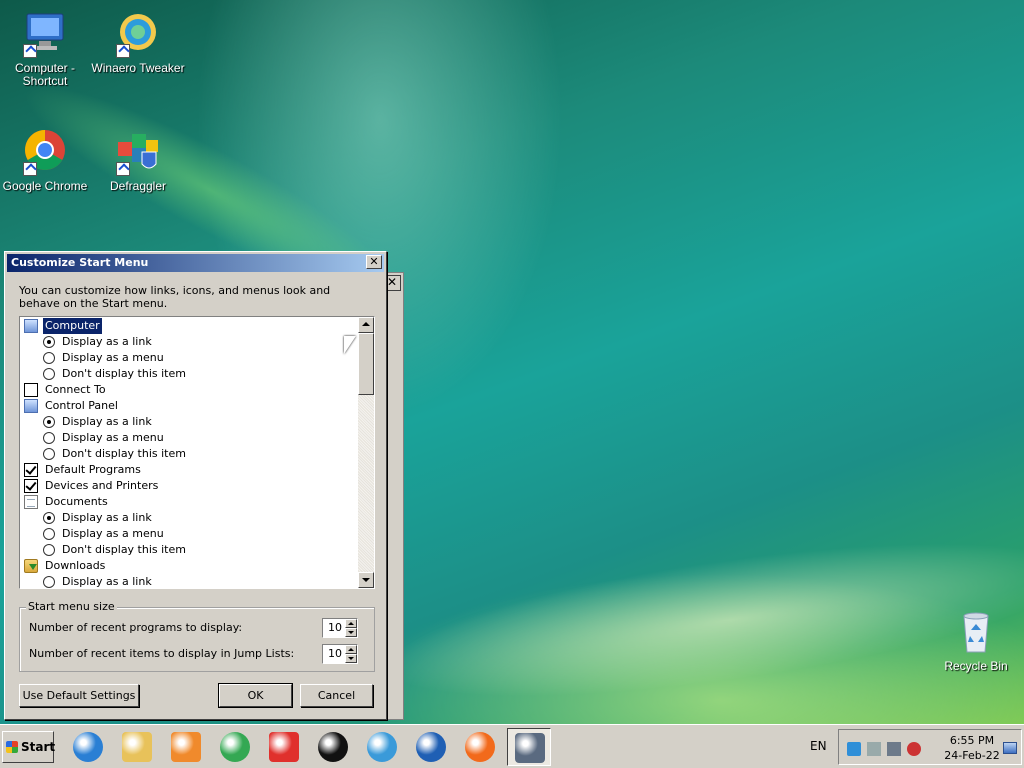 The height and width of the screenshot is (768, 1024). Describe the element at coordinates (255, 695) in the screenshot. I see `ok-button: OK` at that location.